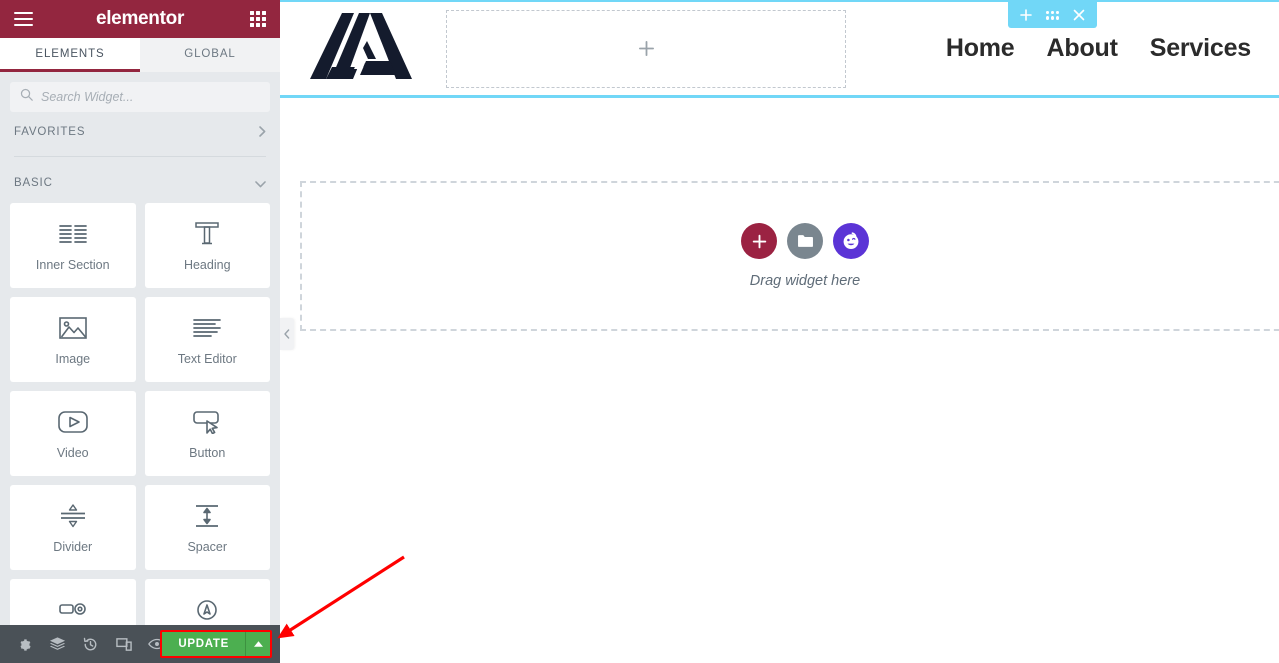 This screenshot has width=1279, height=663. Describe the element at coordinates (26, 97) in the screenshot. I see `search-icon` at that location.